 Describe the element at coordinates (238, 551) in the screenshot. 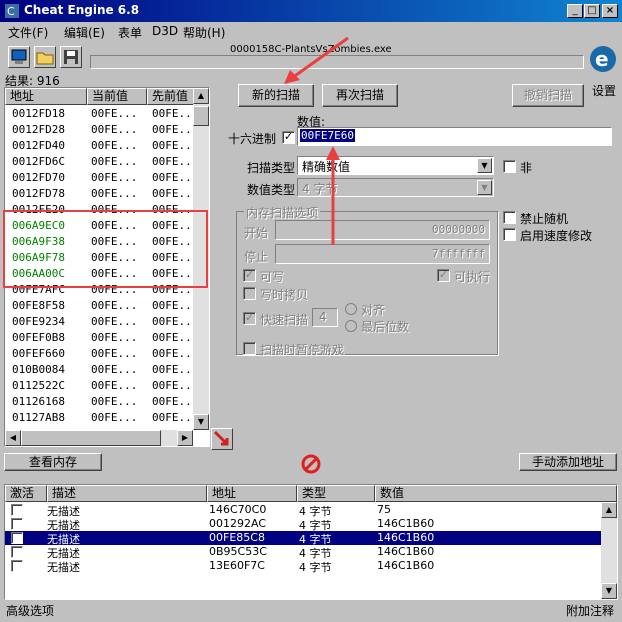

I see `address-table-address: 0B95C53C` at that location.